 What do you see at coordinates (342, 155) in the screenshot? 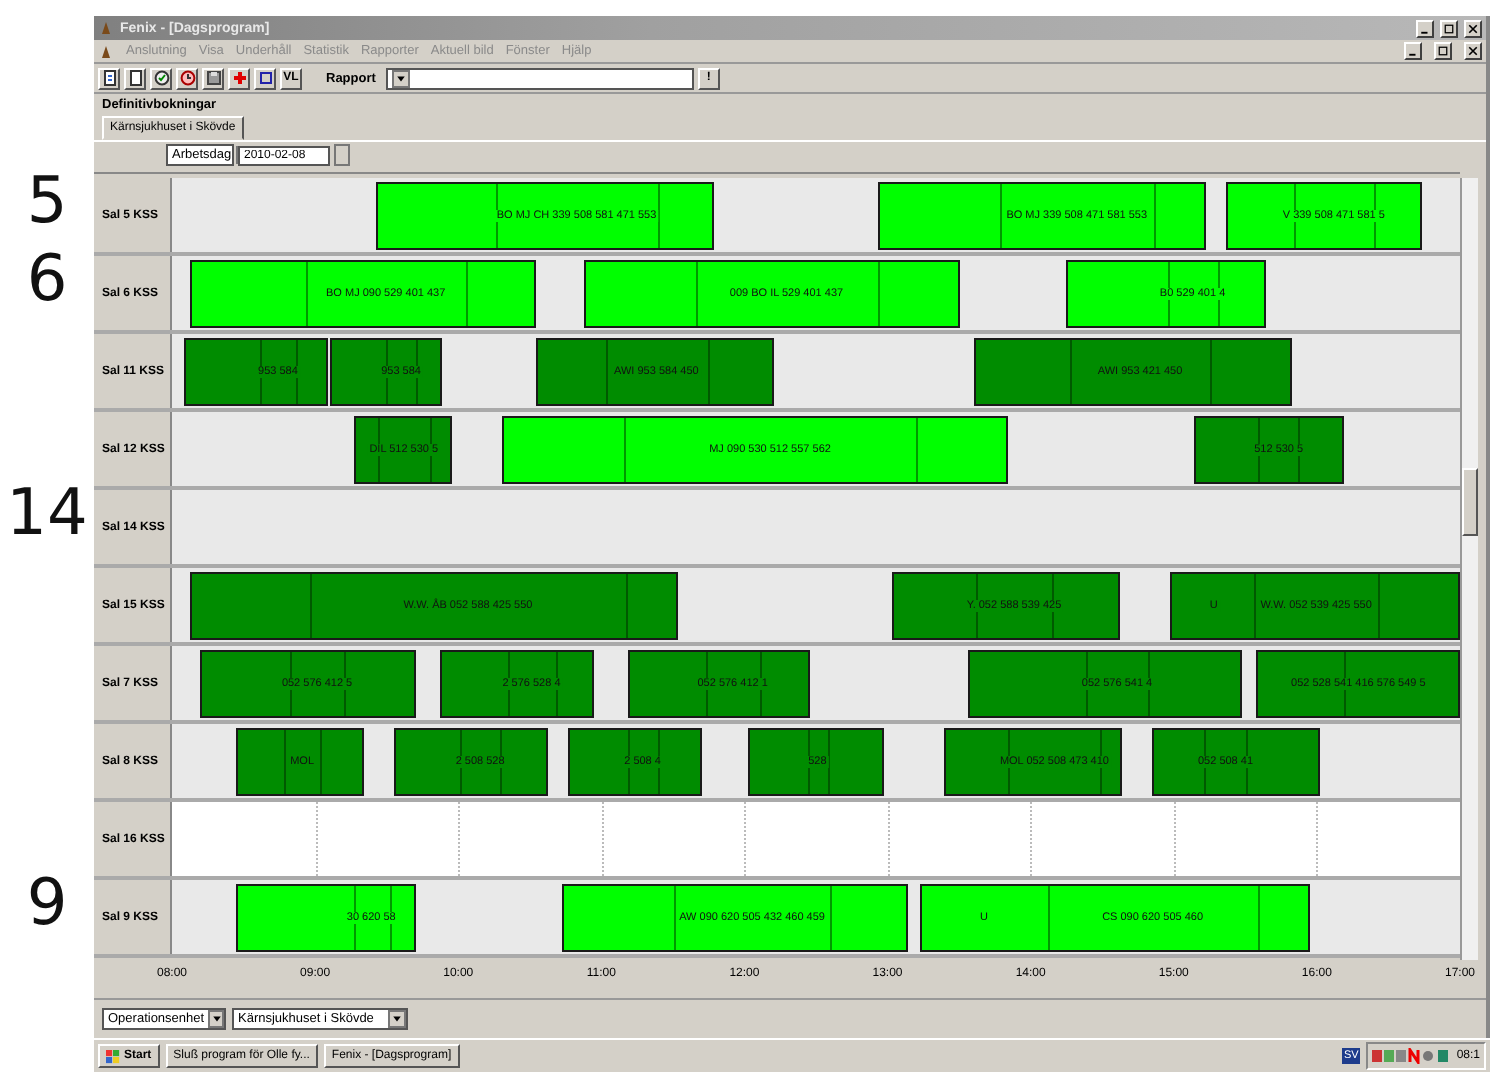
I see `date-spinner` at bounding box center [342, 155].